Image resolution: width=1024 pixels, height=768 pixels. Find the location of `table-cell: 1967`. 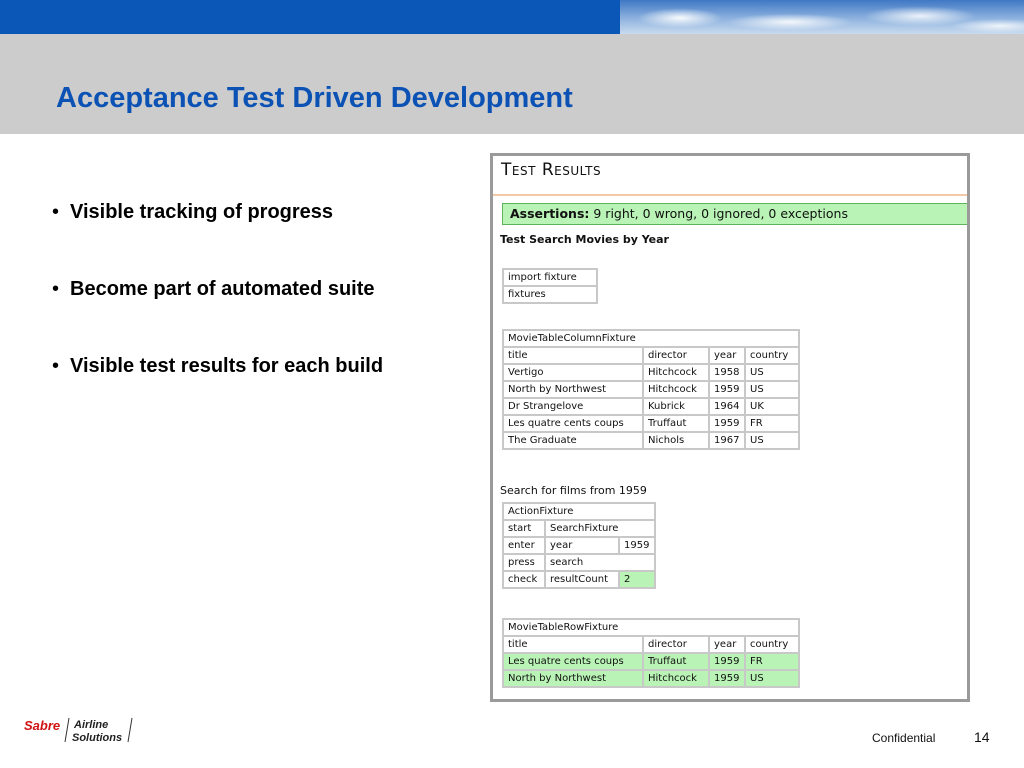

table-cell: 1967 is located at coordinates (727, 440).